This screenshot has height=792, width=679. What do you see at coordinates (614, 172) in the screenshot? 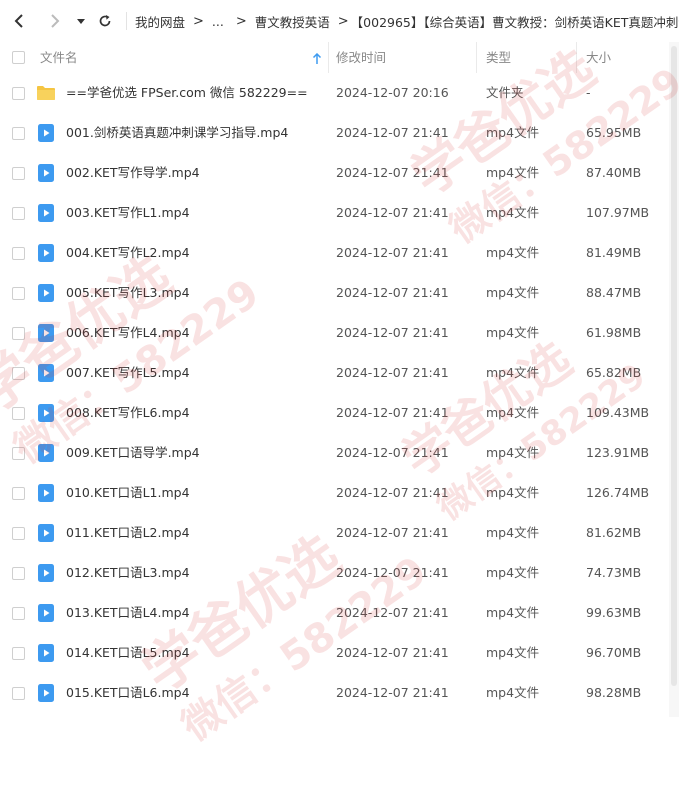
I see `file-size: 87.40MB` at bounding box center [614, 172].